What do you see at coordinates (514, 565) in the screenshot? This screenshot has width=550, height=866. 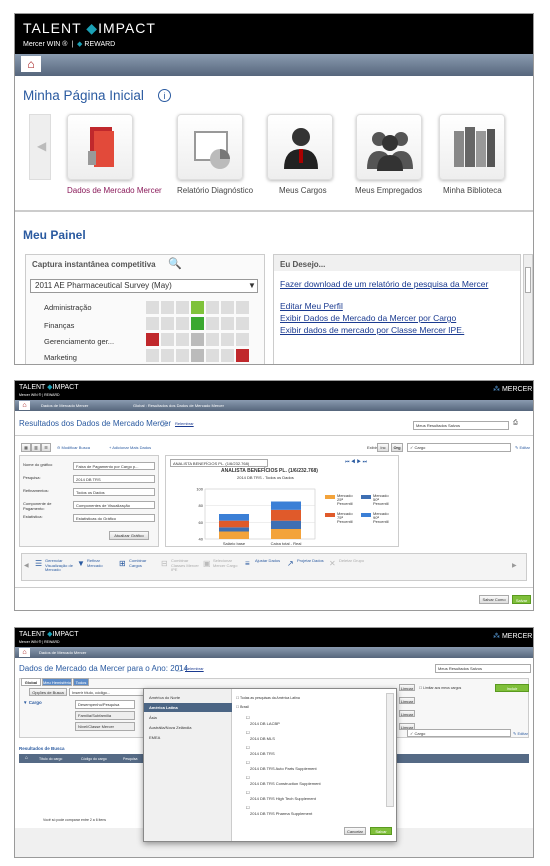 I see `action-next-icon: ▶` at bounding box center [514, 565].